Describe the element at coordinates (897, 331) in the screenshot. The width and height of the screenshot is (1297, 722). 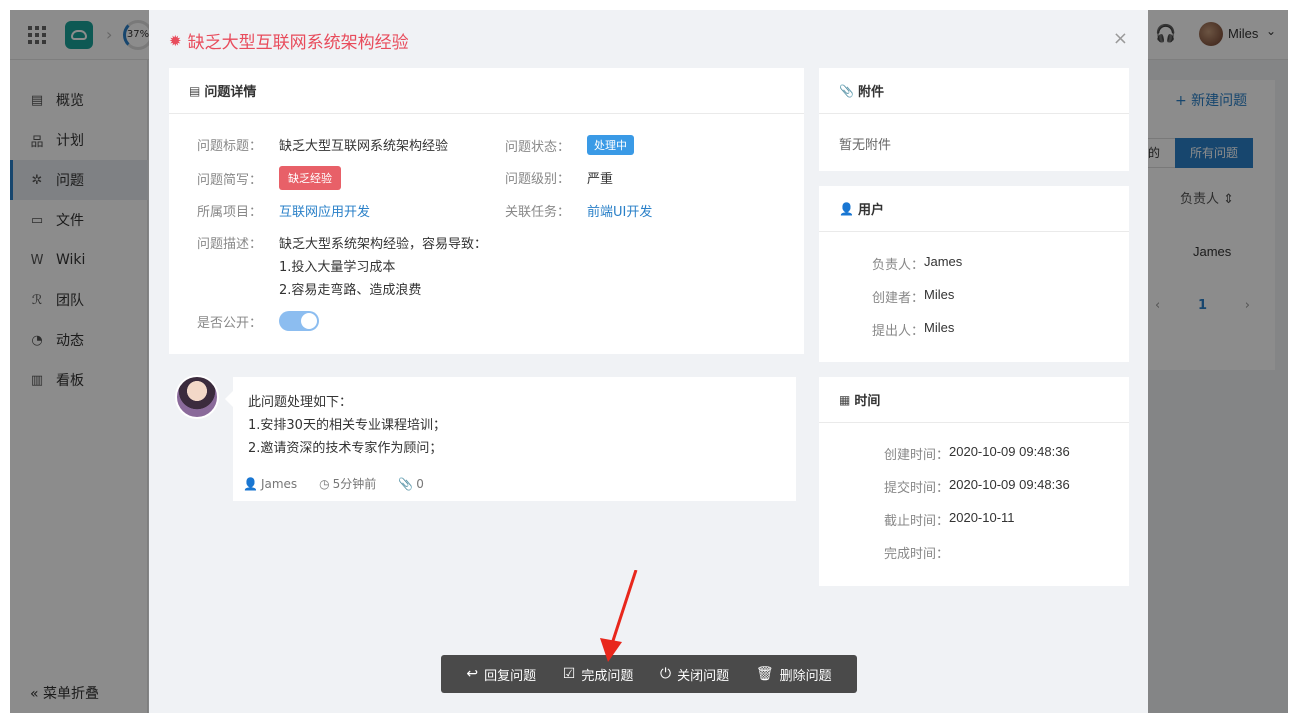
I see `user-role-label: 提出人：` at that location.